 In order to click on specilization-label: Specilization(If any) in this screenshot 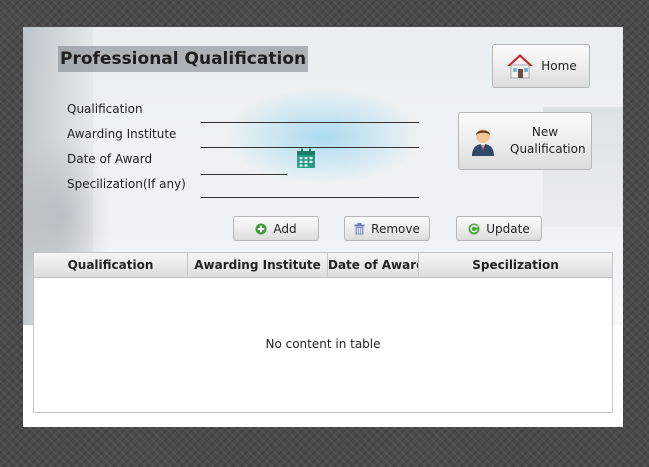, I will do `click(126, 184)`.